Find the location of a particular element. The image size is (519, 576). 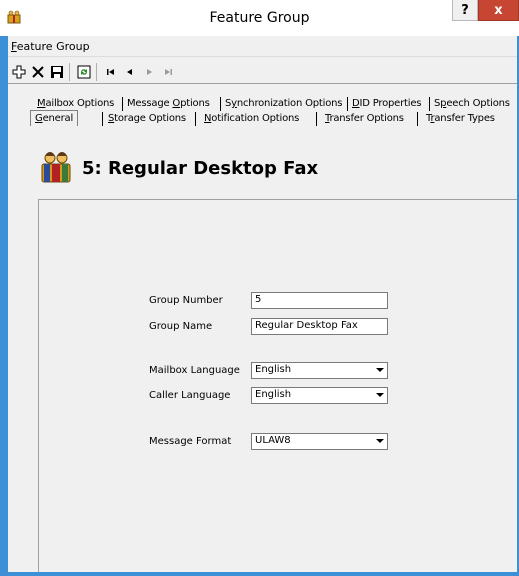

page-title: 5: Regular Desktop Fax is located at coordinates (200, 168).